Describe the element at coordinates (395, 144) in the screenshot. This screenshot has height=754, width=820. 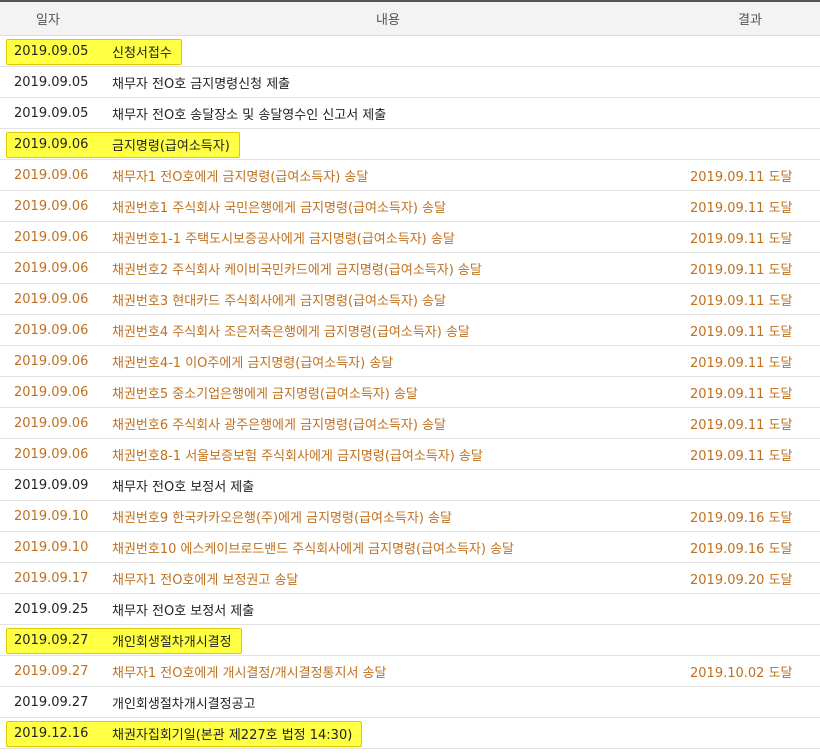
I see `row-content: 금지명령(급여소득자)` at that location.